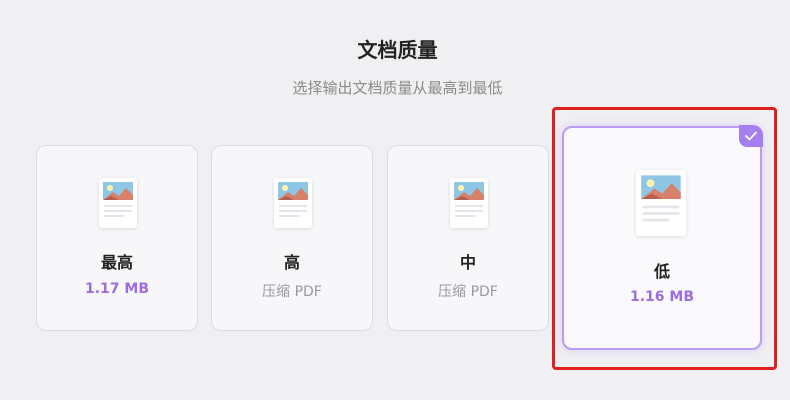 This screenshot has height=400, width=790. I want to click on option-size: 1.17 MB, so click(117, 289).